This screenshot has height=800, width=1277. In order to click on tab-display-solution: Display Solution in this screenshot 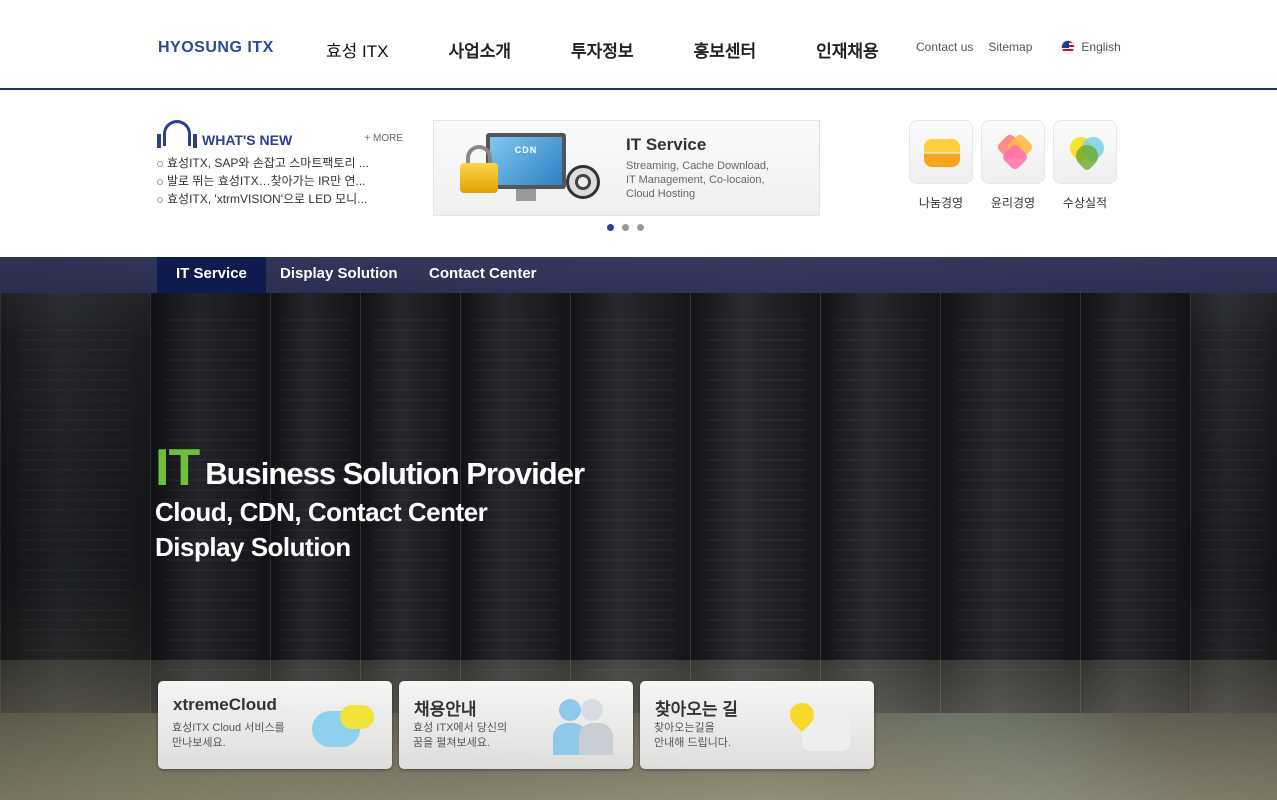, I will do `click(339, 275)`.